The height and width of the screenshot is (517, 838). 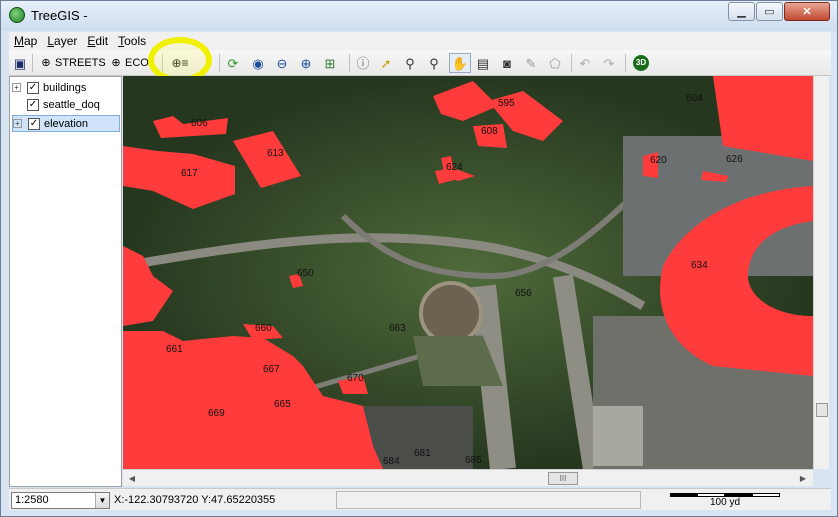 What do you see at coordinates (803, 478) in the screenshot?
I see `scroll-right-icon: ▶` at bounding box center [803, 478].